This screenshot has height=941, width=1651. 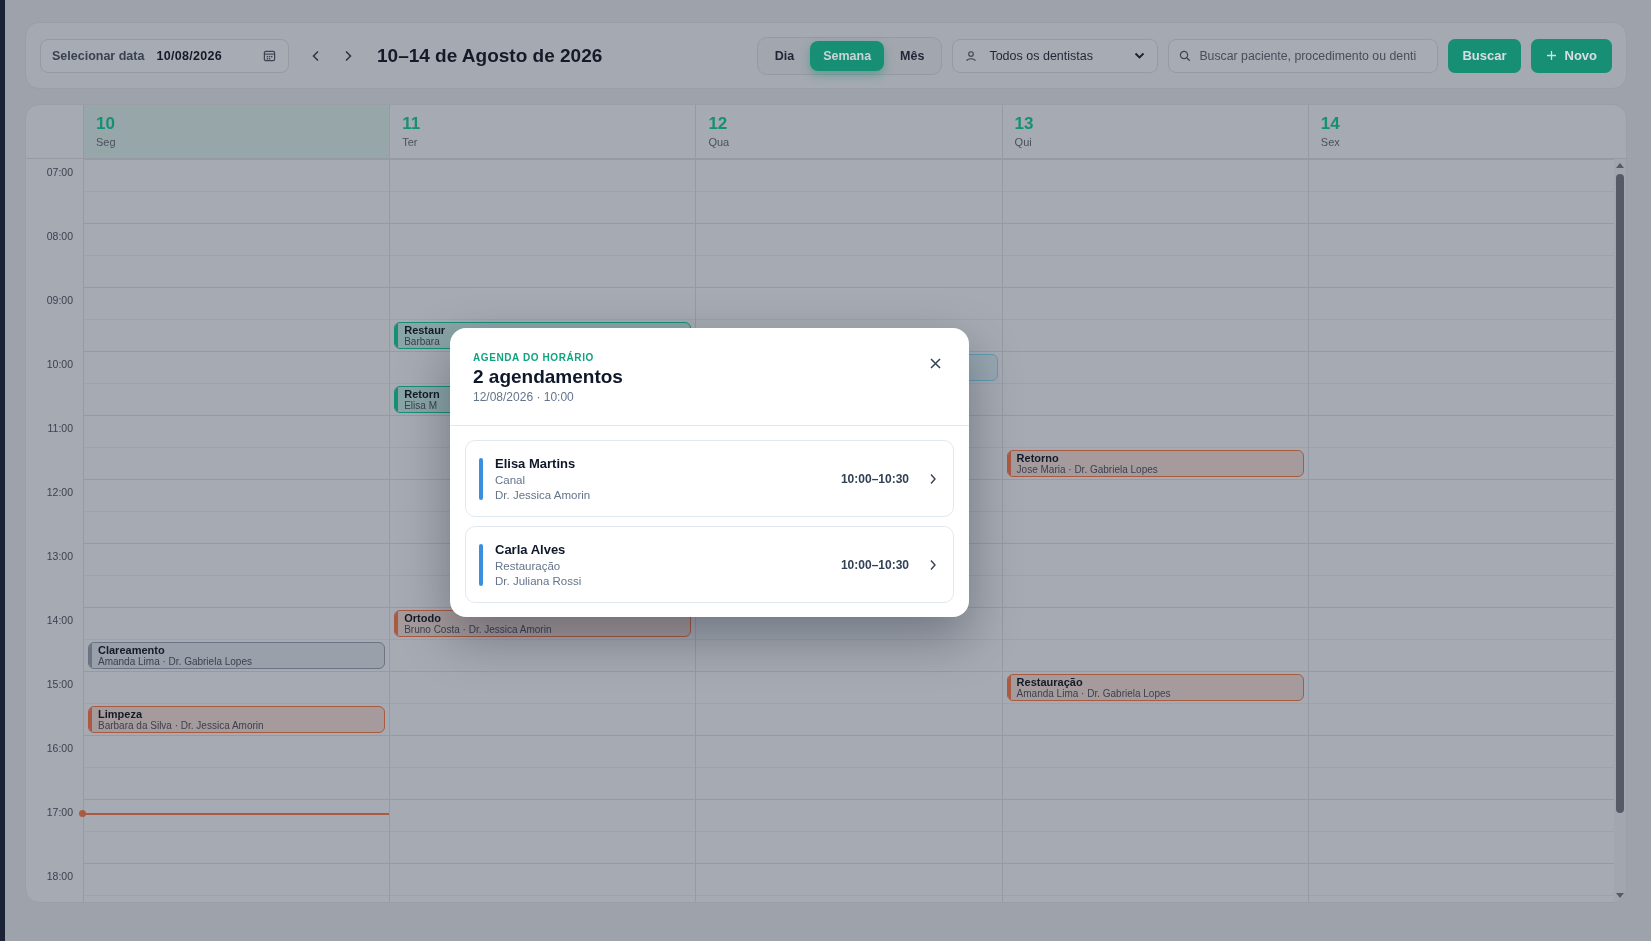 I want to click on day-header: 13 Qui, so click(x=1154, y=131).